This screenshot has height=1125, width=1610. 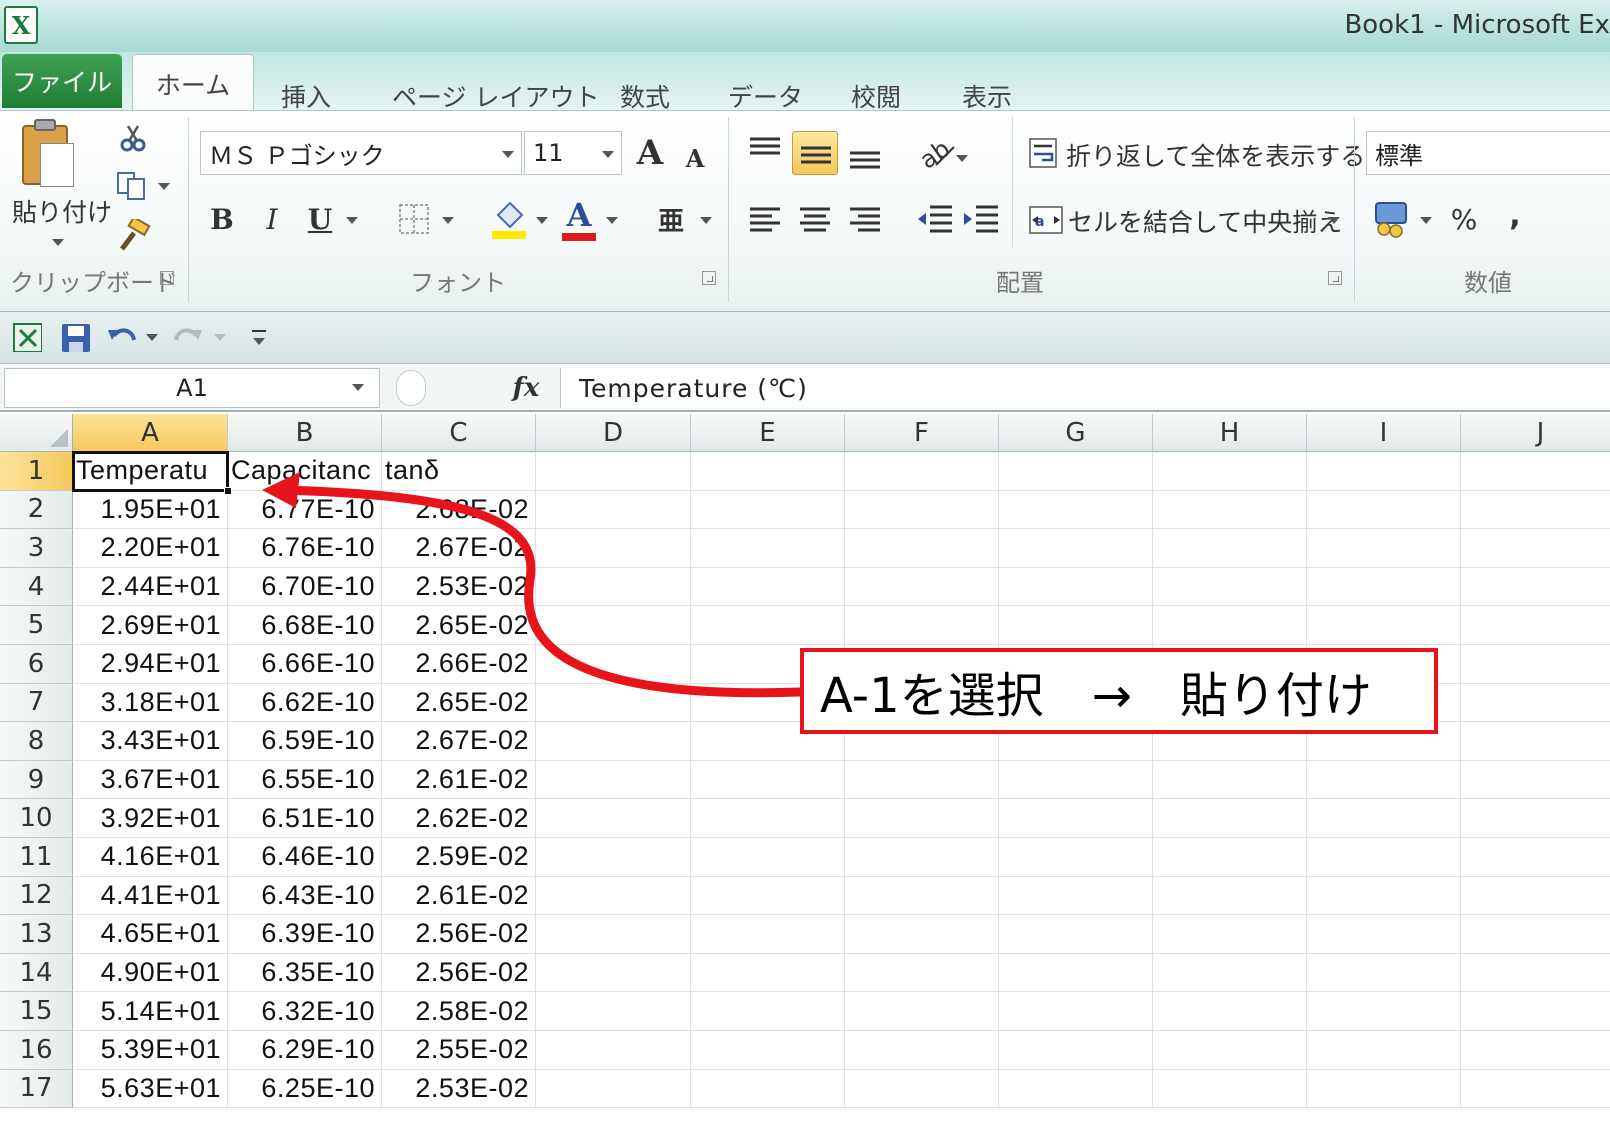 What do you see at coordinates (768, 973) in the screenshot?
I see `cell-e14` at bounding box center [768, 973].